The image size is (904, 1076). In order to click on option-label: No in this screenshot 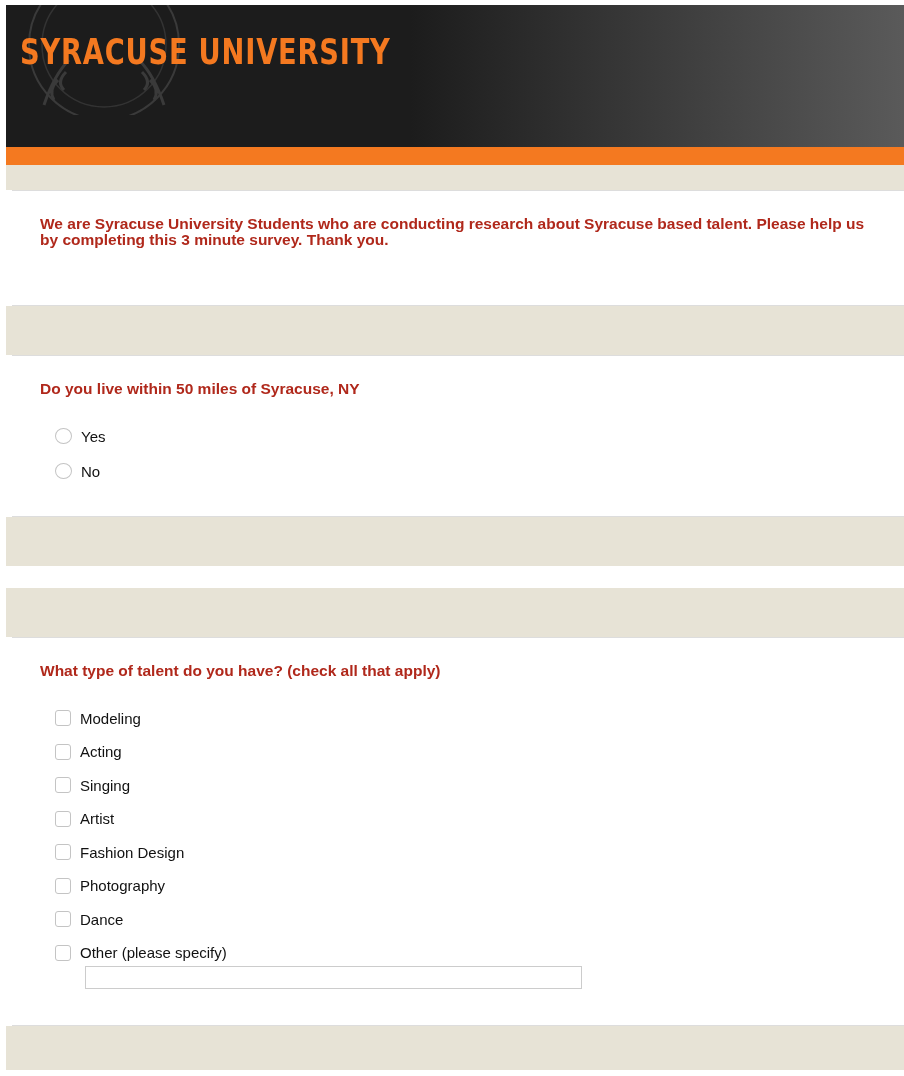, I will do `click(91, 471)`.